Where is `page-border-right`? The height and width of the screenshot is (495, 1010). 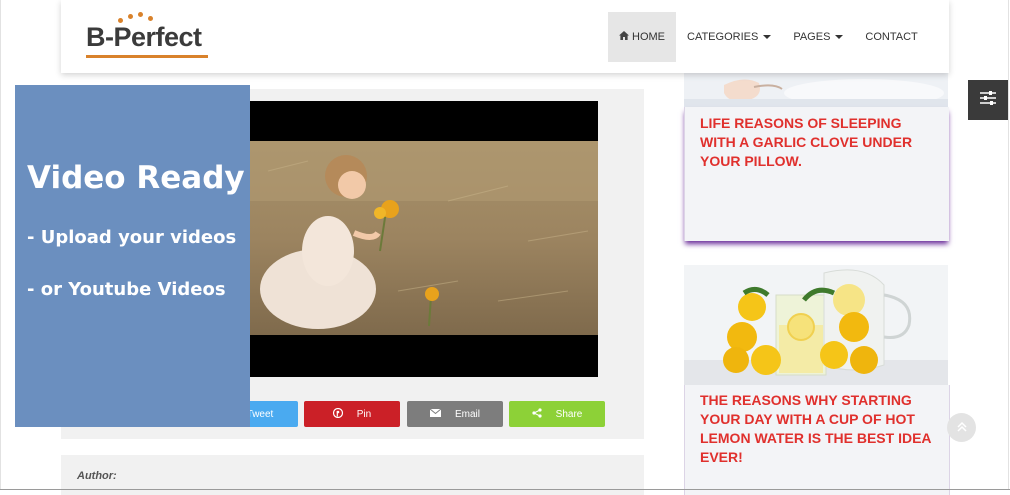
page-border-right is located at coordinates (1008, 245).